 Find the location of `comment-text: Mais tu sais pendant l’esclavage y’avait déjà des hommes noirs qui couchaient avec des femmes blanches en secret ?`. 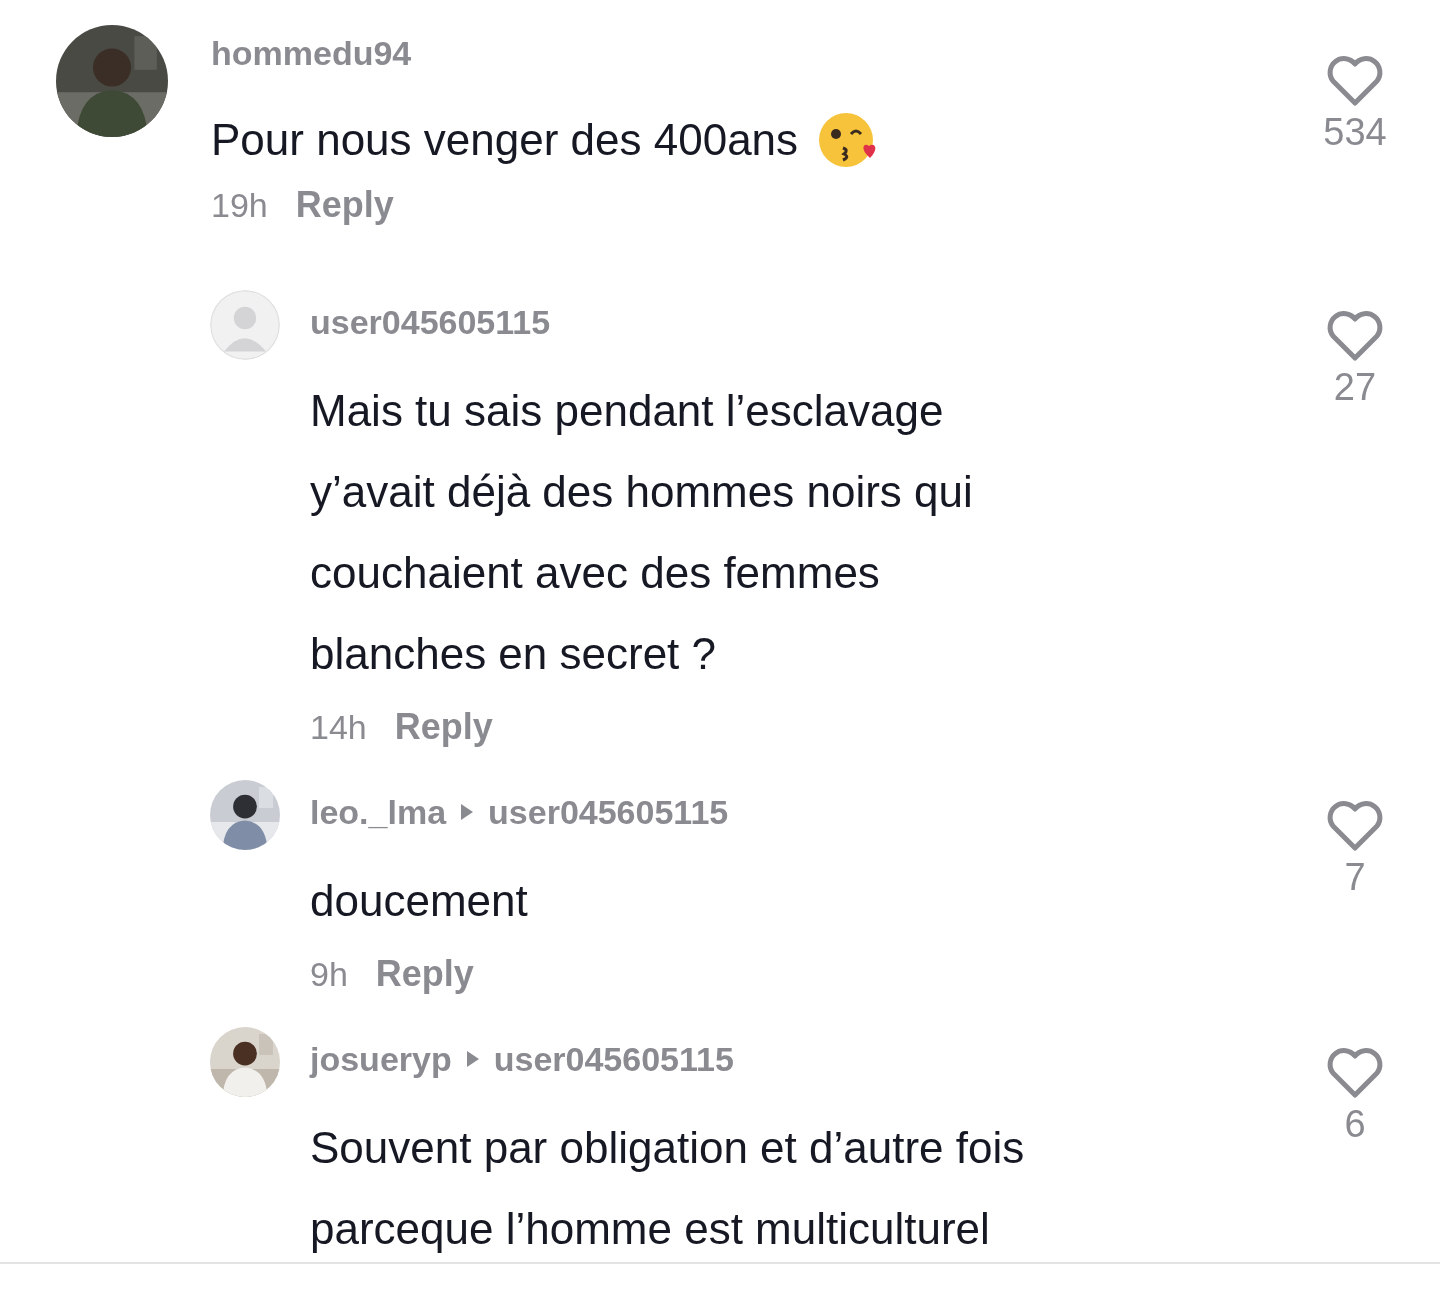

comment-text: Mais tu sais pendant l’esclavage y’avait déjà des hommes noirs qui couchaient avec des femmes blanches en secret ? is located at coordinates (641, 532).